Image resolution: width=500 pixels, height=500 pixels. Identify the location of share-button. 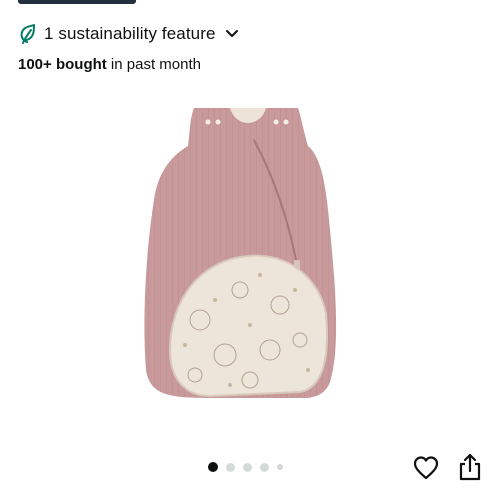
(470, 467).